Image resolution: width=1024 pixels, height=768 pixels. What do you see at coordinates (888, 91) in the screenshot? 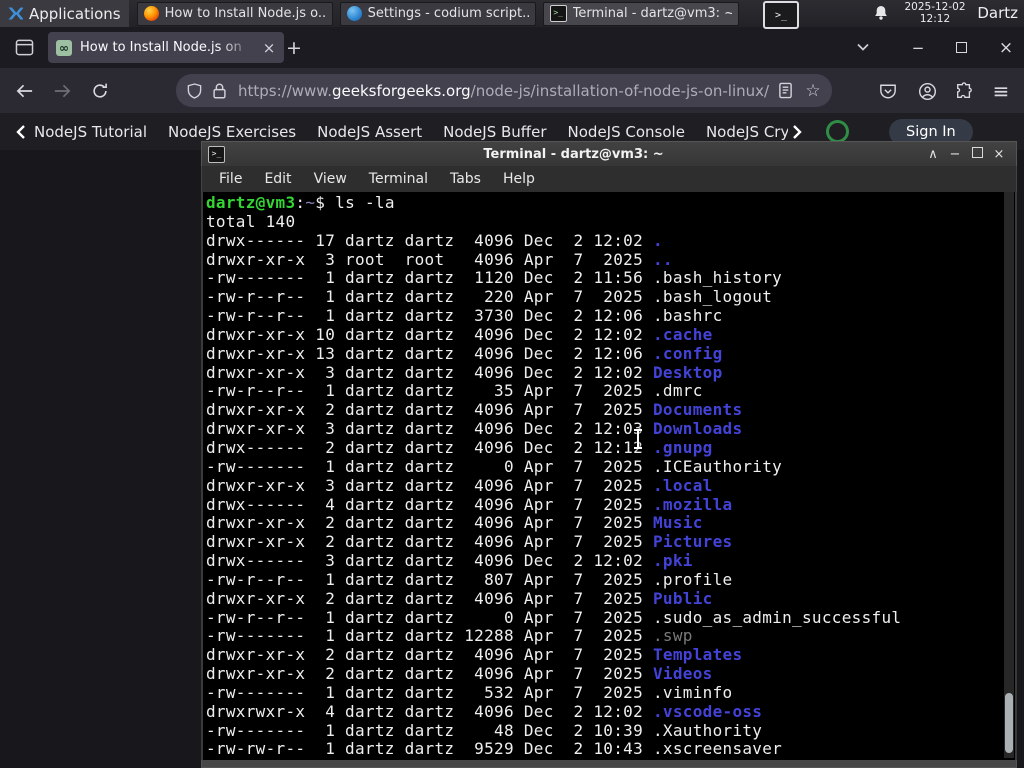
I see `pocket-icon` at bounding box center [888, 91].